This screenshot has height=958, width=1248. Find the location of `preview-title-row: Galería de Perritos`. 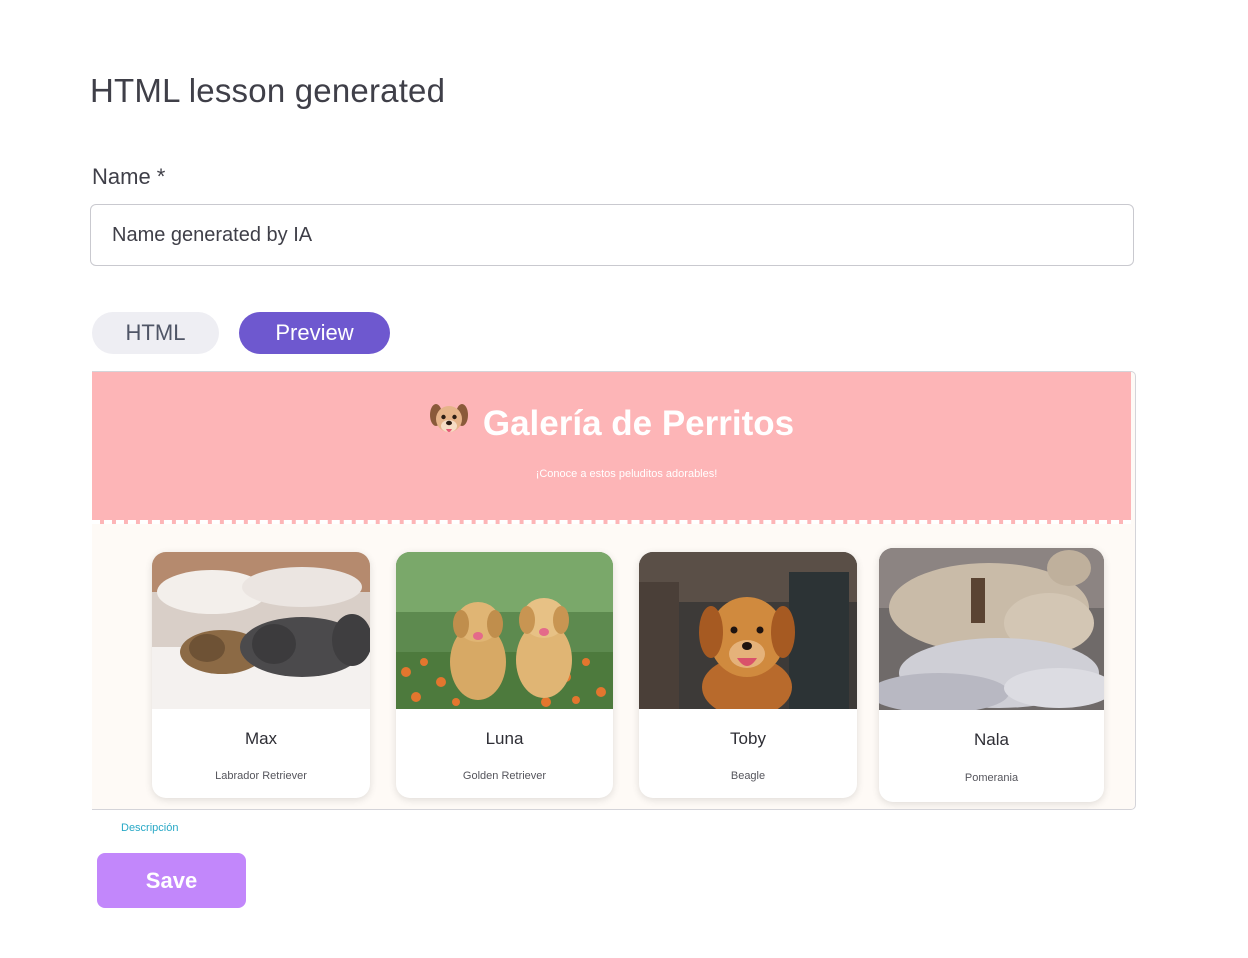

preview-title-row: Galería de Perritos is located at coordinates (611, 423).